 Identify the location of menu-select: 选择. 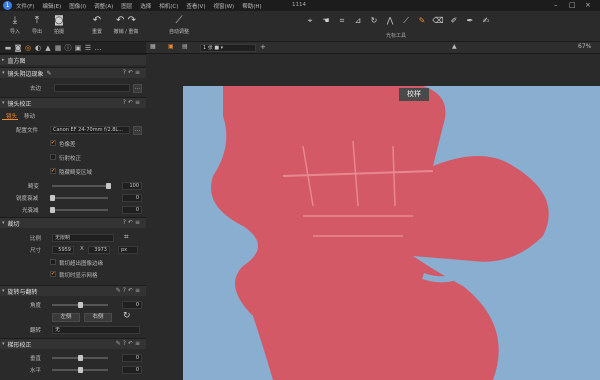
(145, 6).